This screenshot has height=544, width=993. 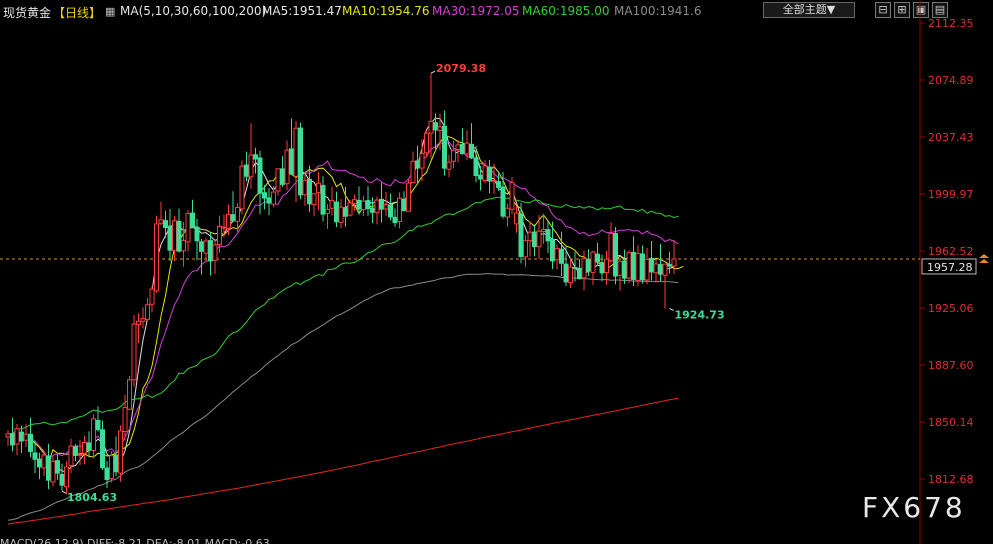 What do you see at coordinates (984, 258) in the screenshot?
I see `price-arrow-icon` at bounding box center [984, 258].